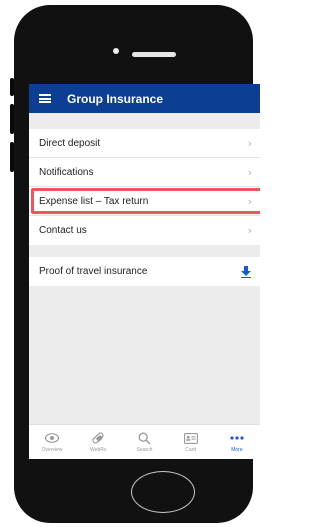 This screenshot has height=527, width=320. What do you see at coordinates (63, 230) in the screenshot?
I see `menu-item-label: Contact us` at bounding box center [63, 230].